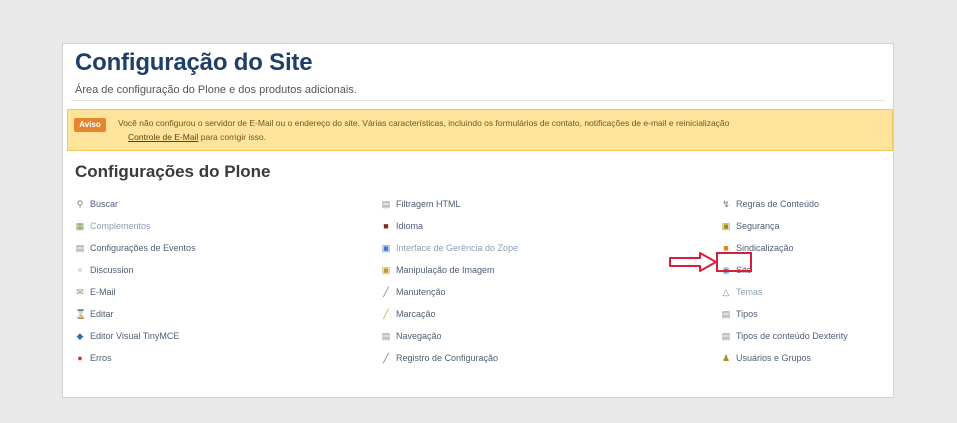 The image size is (957, 423). Describe the element at coordinates (113, 226) in the screenshot. I see `setup-item-complementos: ▦ Complementos` at that location.